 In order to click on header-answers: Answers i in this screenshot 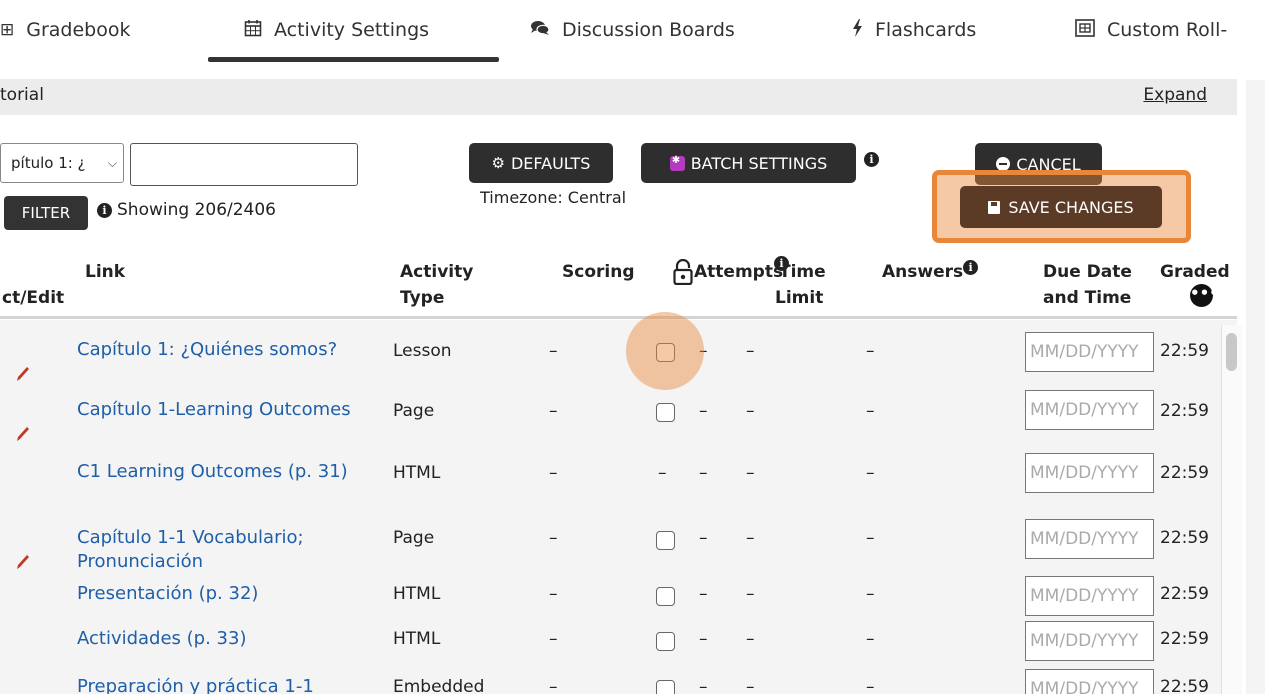, I will do `click(930, 272)`.